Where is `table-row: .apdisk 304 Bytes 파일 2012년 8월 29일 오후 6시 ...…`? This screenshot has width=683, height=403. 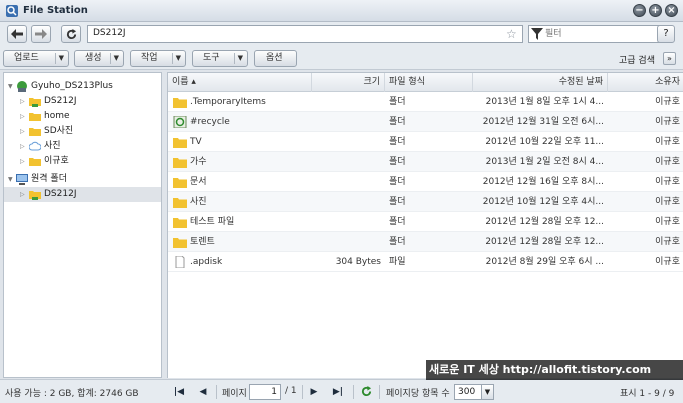
table-row: .apdisk 304 Bytes 파일 2012년 8월 29일 오후 6시 ...… is located at coordinates (425, 262).